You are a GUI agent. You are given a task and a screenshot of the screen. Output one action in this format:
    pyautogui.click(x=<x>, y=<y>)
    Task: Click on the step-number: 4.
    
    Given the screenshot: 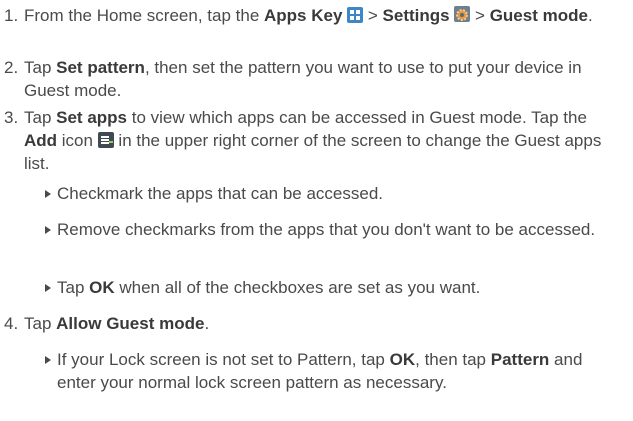 What is the action you would take?
    pyautogui.click(x=11, y=323)
    